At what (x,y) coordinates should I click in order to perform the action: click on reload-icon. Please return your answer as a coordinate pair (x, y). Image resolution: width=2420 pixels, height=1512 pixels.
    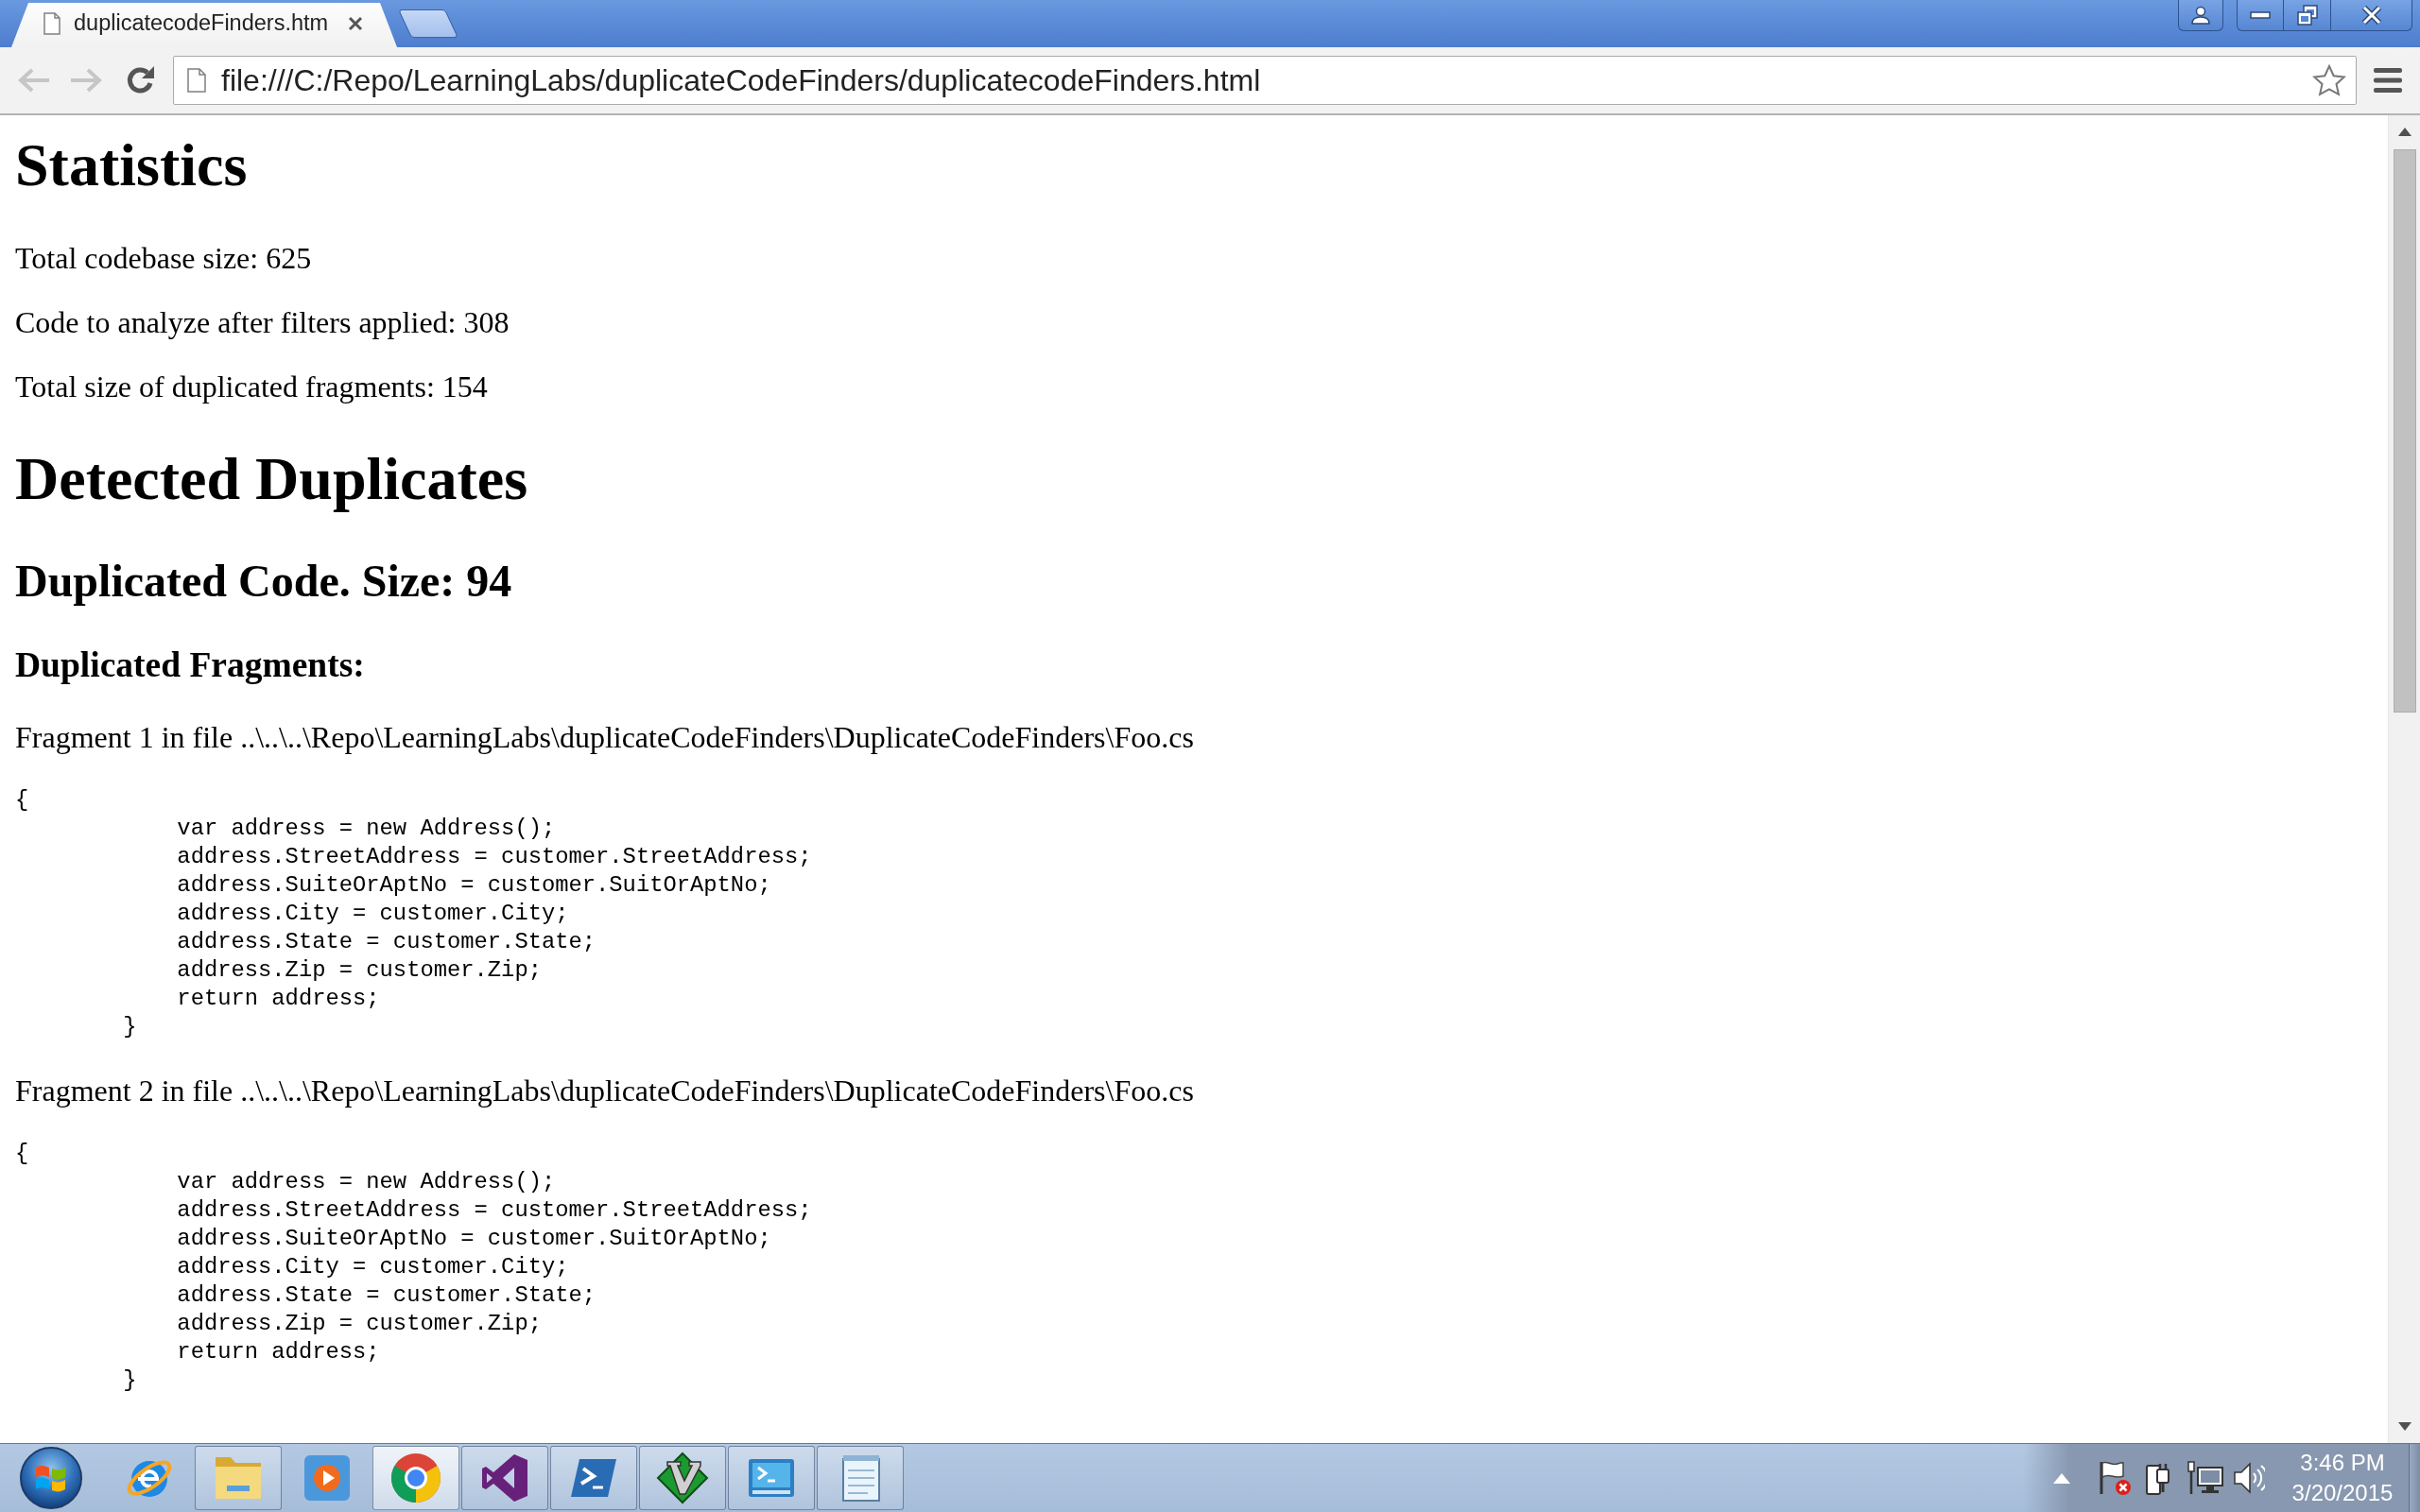
    Looking at the image, I should click on (141, 80).